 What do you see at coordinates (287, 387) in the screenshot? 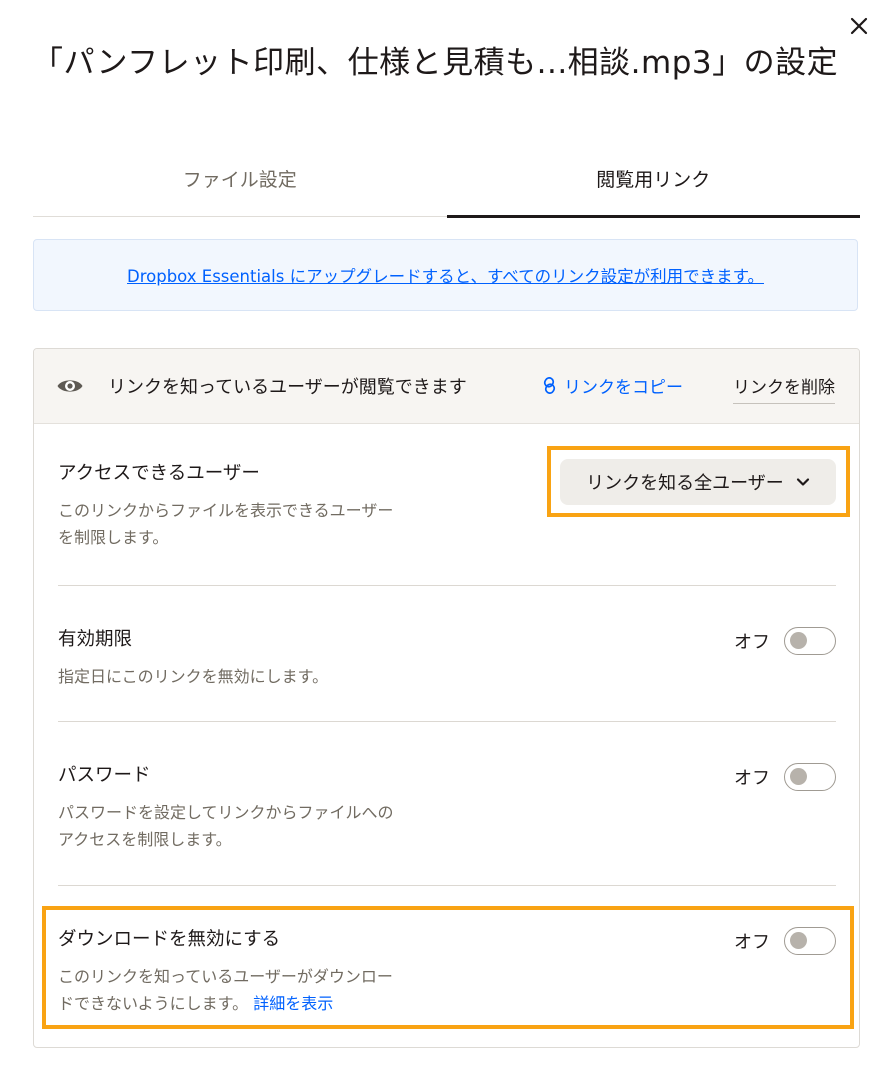
I see `link-status-text: リンクを知っているユーザーが閲覧できます` at bounding box center [287, 387].